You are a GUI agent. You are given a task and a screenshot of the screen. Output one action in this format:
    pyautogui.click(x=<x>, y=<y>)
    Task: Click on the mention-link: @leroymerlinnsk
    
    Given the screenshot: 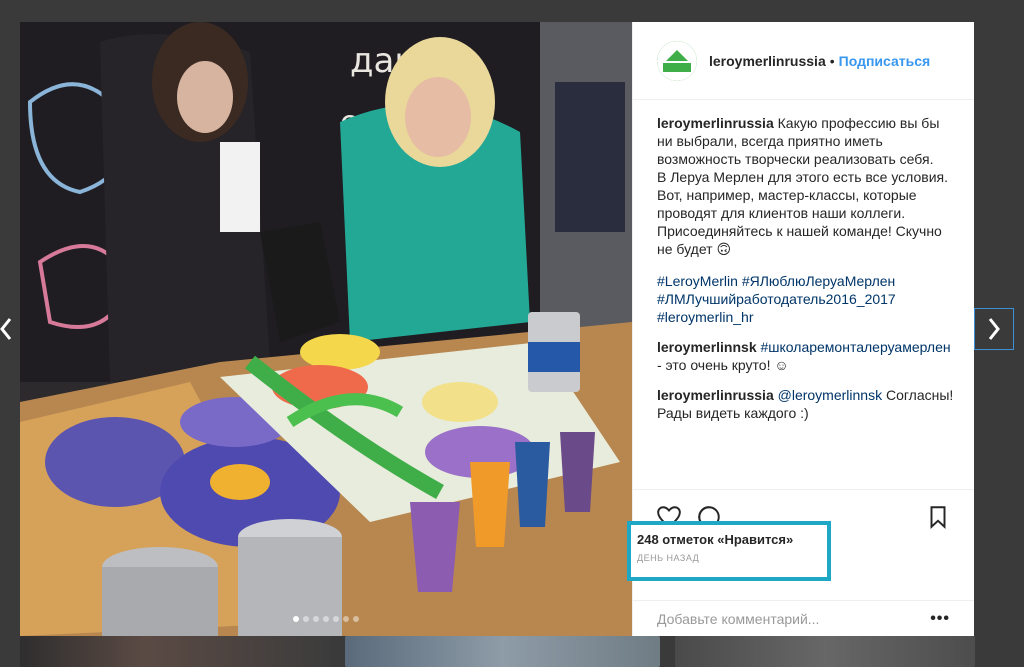 What is the action you would take?
    pyautogui.click(x=830, y=395)
    